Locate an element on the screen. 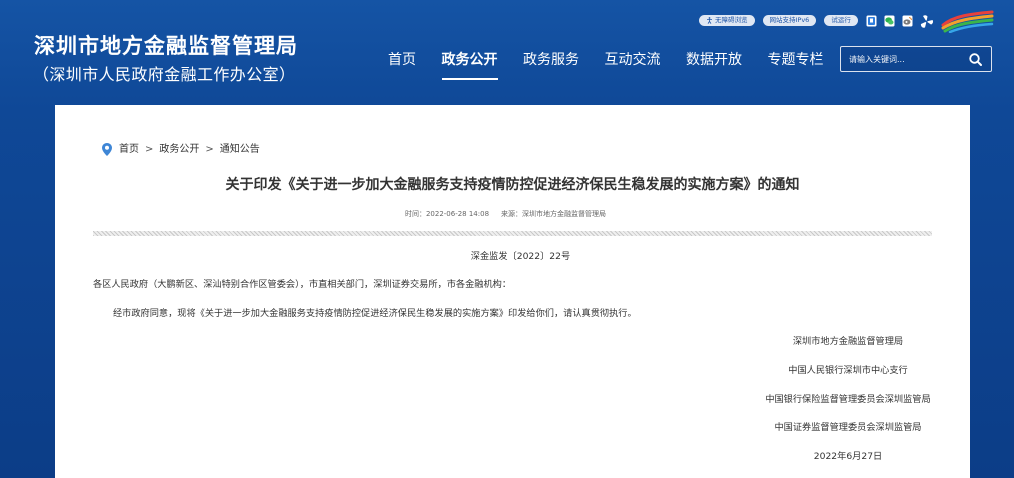  site-title: 深圳市地方金融监督管理局 is located at coordinates (166, 46).